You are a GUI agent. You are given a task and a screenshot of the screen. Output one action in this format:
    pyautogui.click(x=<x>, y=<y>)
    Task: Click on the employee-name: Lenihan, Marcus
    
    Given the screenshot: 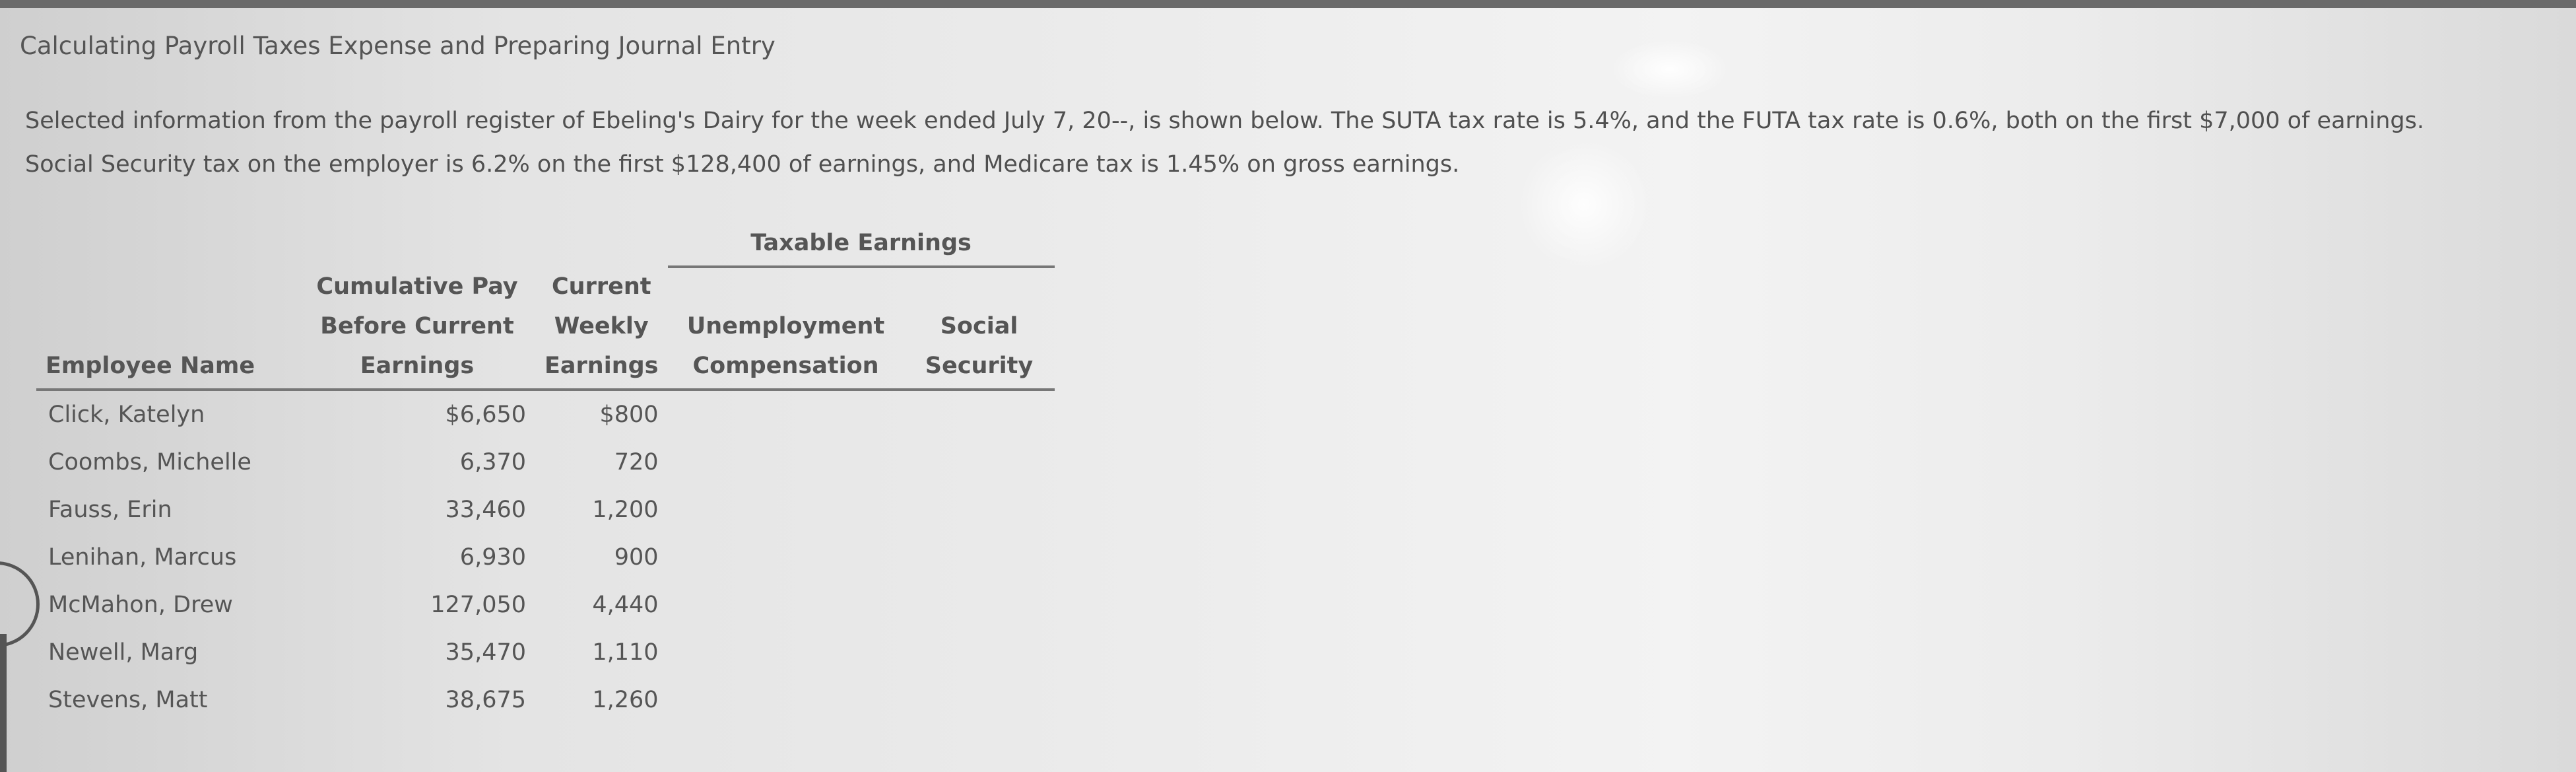 What is the action you would take?
    pyautogui.click(x=142, y=557)
    